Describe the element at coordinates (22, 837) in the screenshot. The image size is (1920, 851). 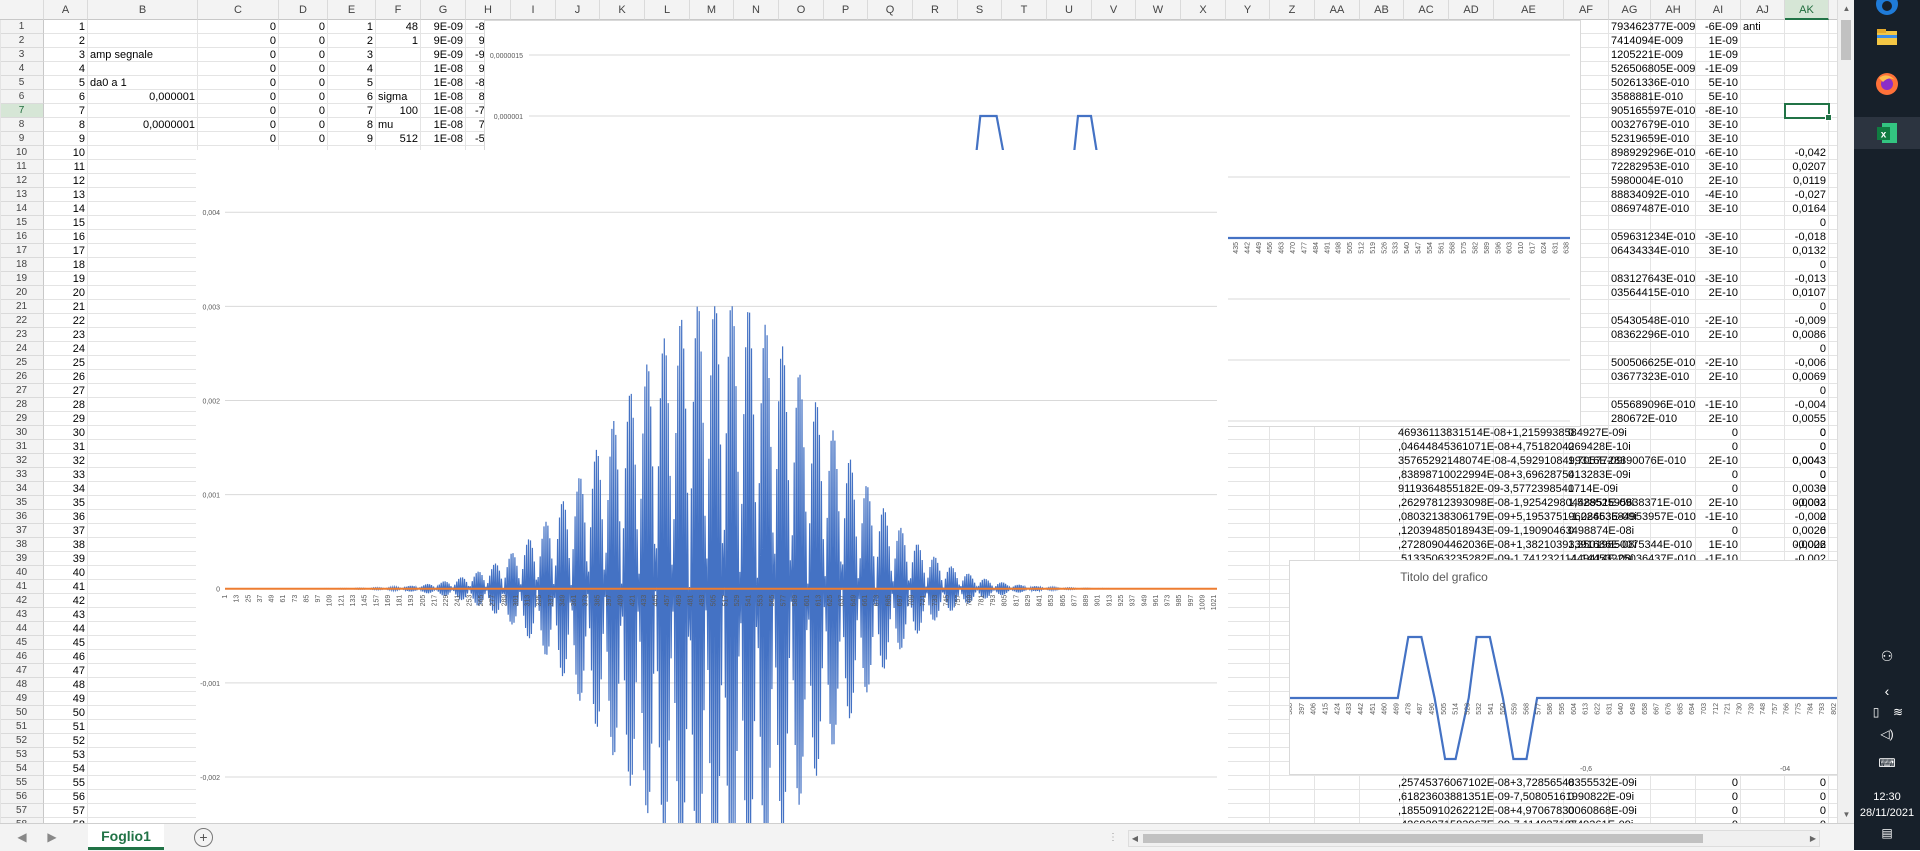
I see `tab-prev-icon: ◀` at that location.